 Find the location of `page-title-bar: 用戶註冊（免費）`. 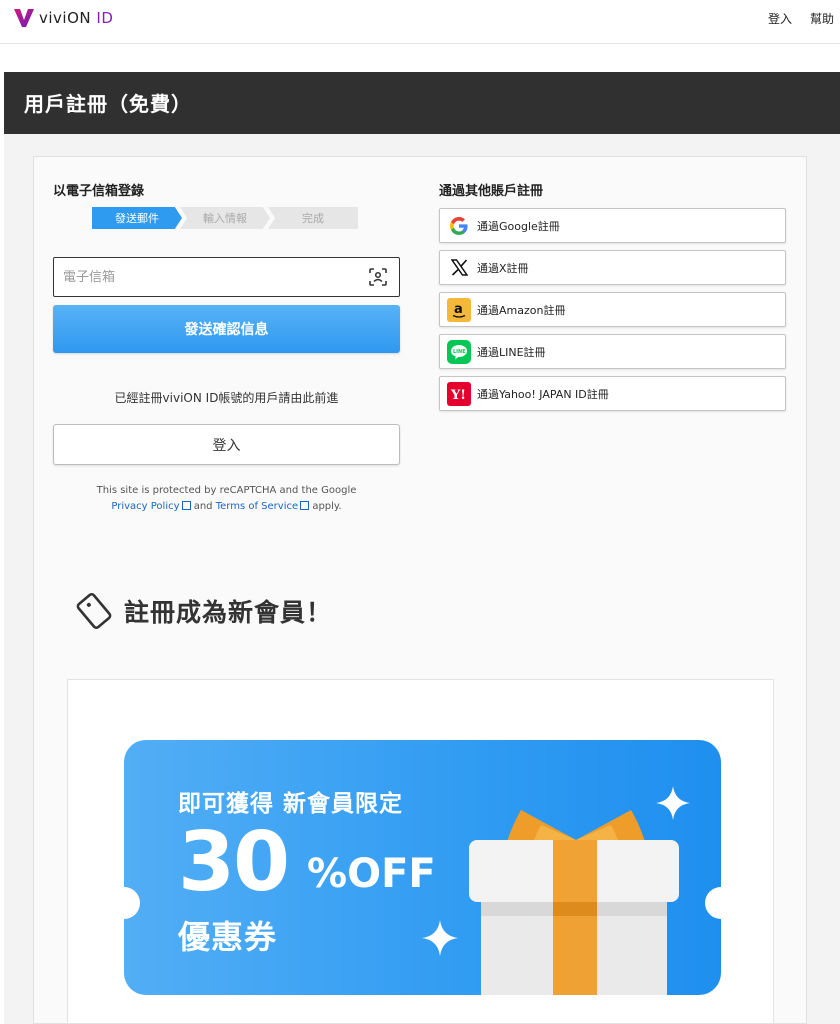

page-title-bar: 用戶註冊（免費） is located at coordinates (422, 103).